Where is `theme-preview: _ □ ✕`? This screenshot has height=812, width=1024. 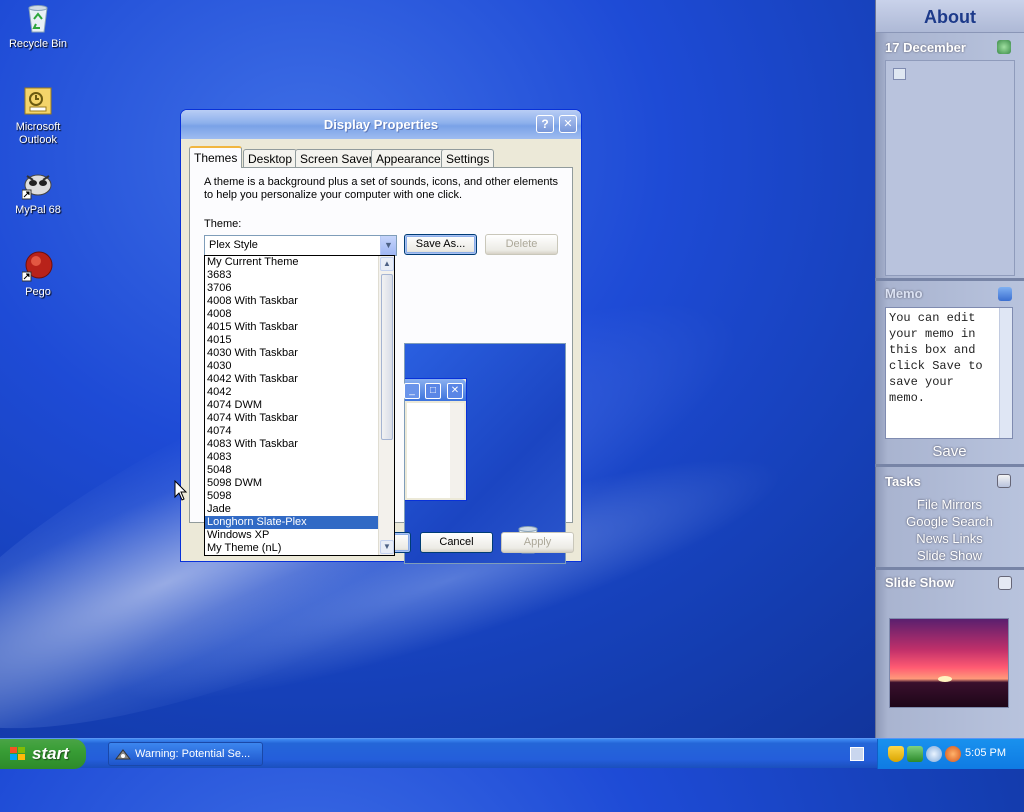
theme-preview: _ □ ✕ is located at coordinates (485, 453).